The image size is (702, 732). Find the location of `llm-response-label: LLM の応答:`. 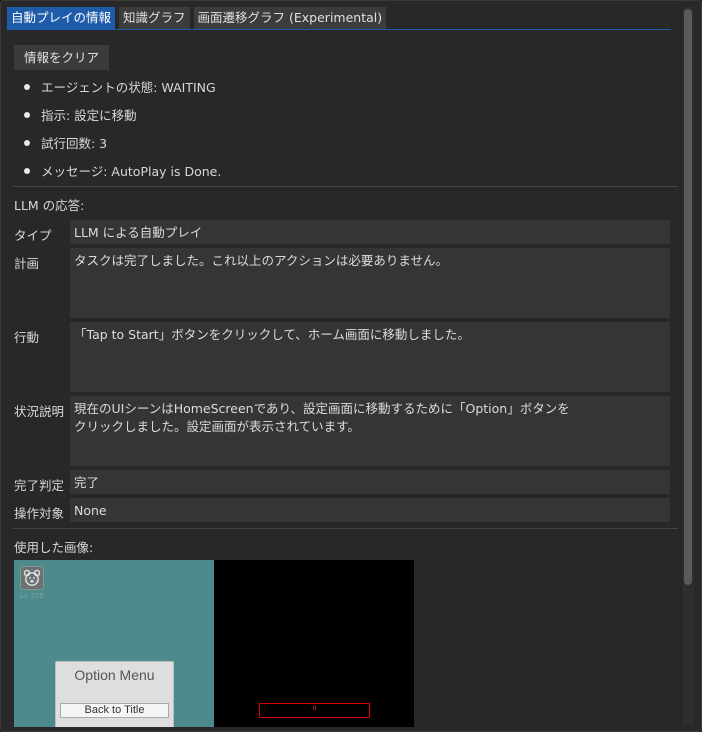

llm-response-label: LLM の応答: is located at coordinates (49, 205).